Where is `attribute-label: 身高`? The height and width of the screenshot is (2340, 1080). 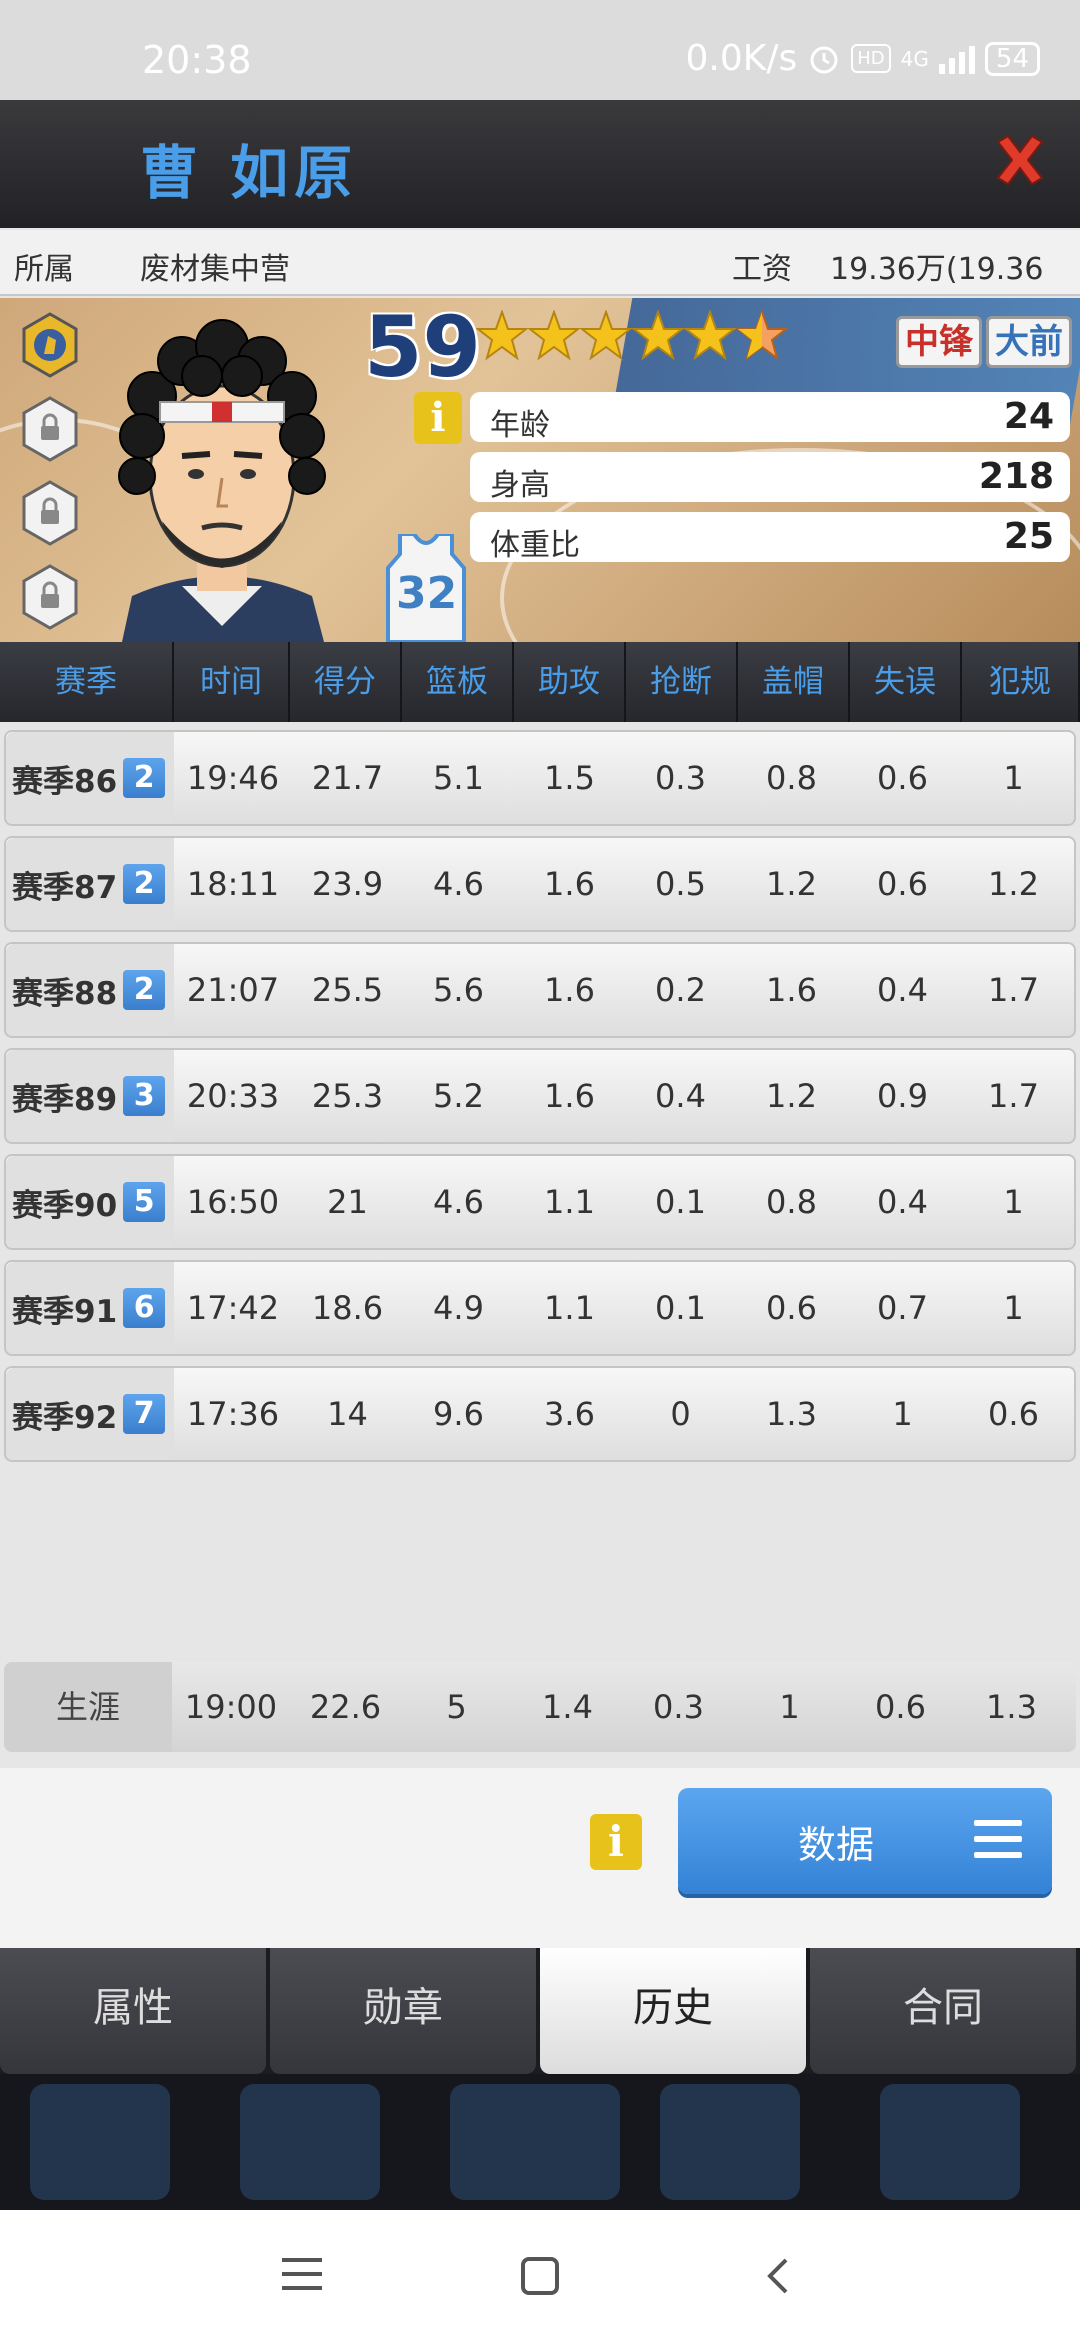
attribute-label: 身高 is located at coordinates (520, 485).